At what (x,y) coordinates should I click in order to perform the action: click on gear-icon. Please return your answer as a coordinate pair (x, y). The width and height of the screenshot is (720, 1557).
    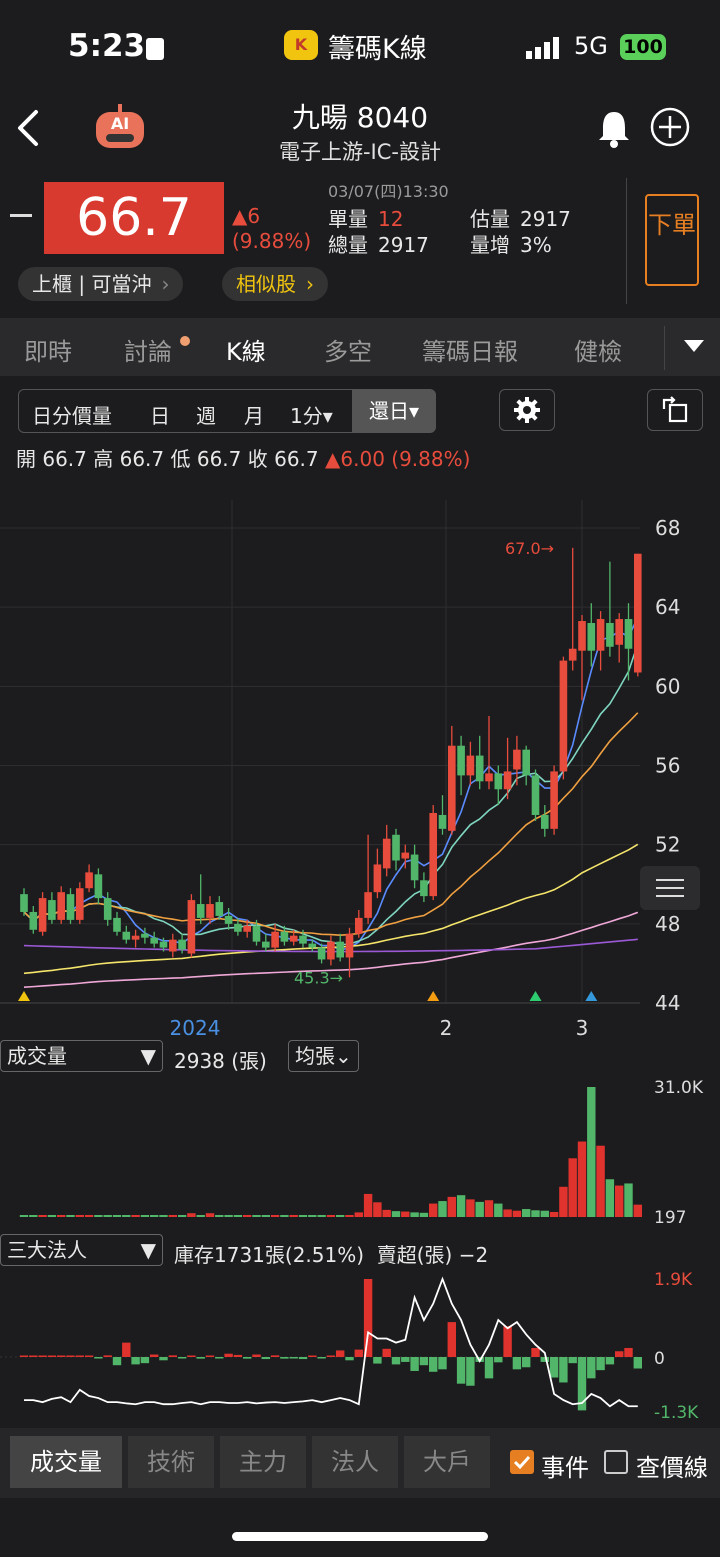
    Looking at the image, I should click on (527, 410).